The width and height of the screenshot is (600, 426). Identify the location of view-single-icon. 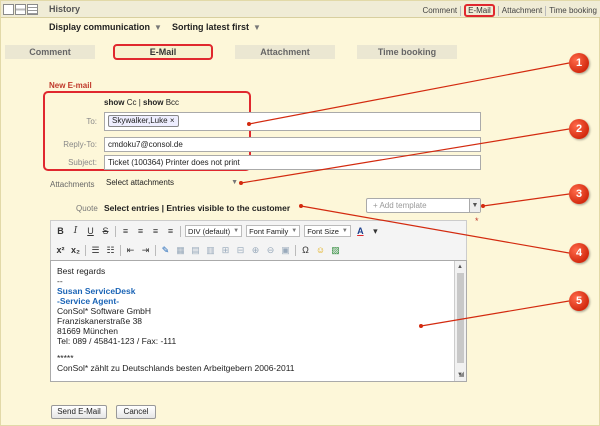
(8, 9).